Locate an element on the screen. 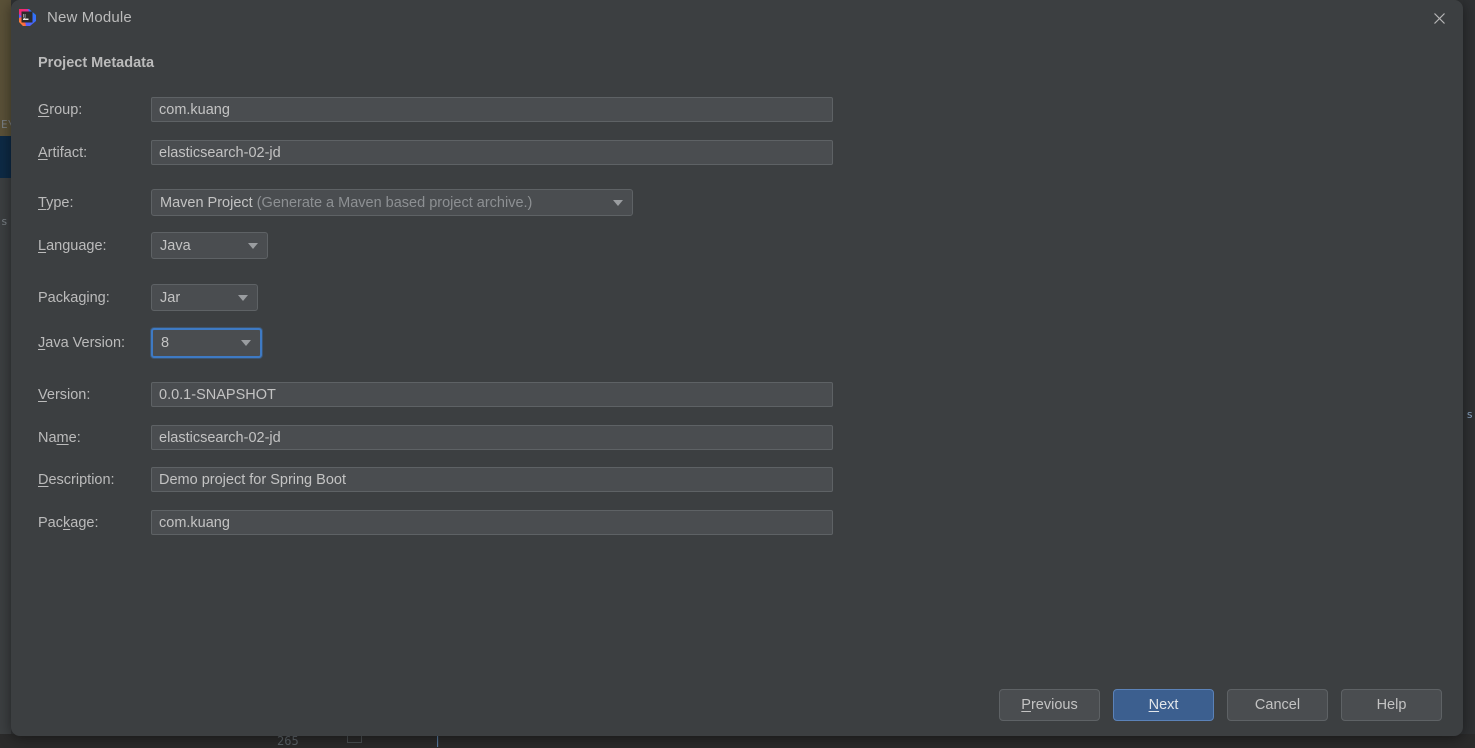 This screenshot has width=1475, height=748. form-row-java-version: Java Version: 8 is located at coordinates (153, 342).